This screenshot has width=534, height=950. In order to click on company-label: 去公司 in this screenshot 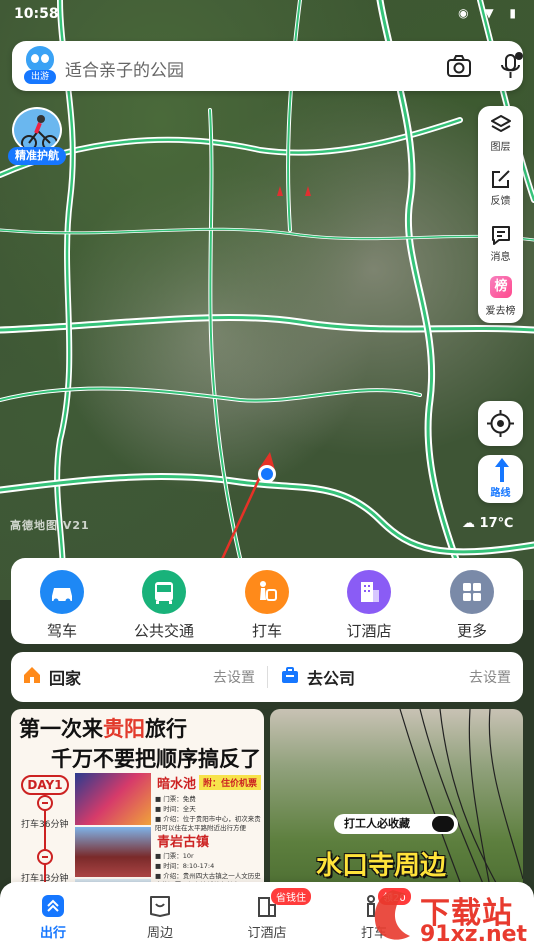, I will do `click(331, 678)`.